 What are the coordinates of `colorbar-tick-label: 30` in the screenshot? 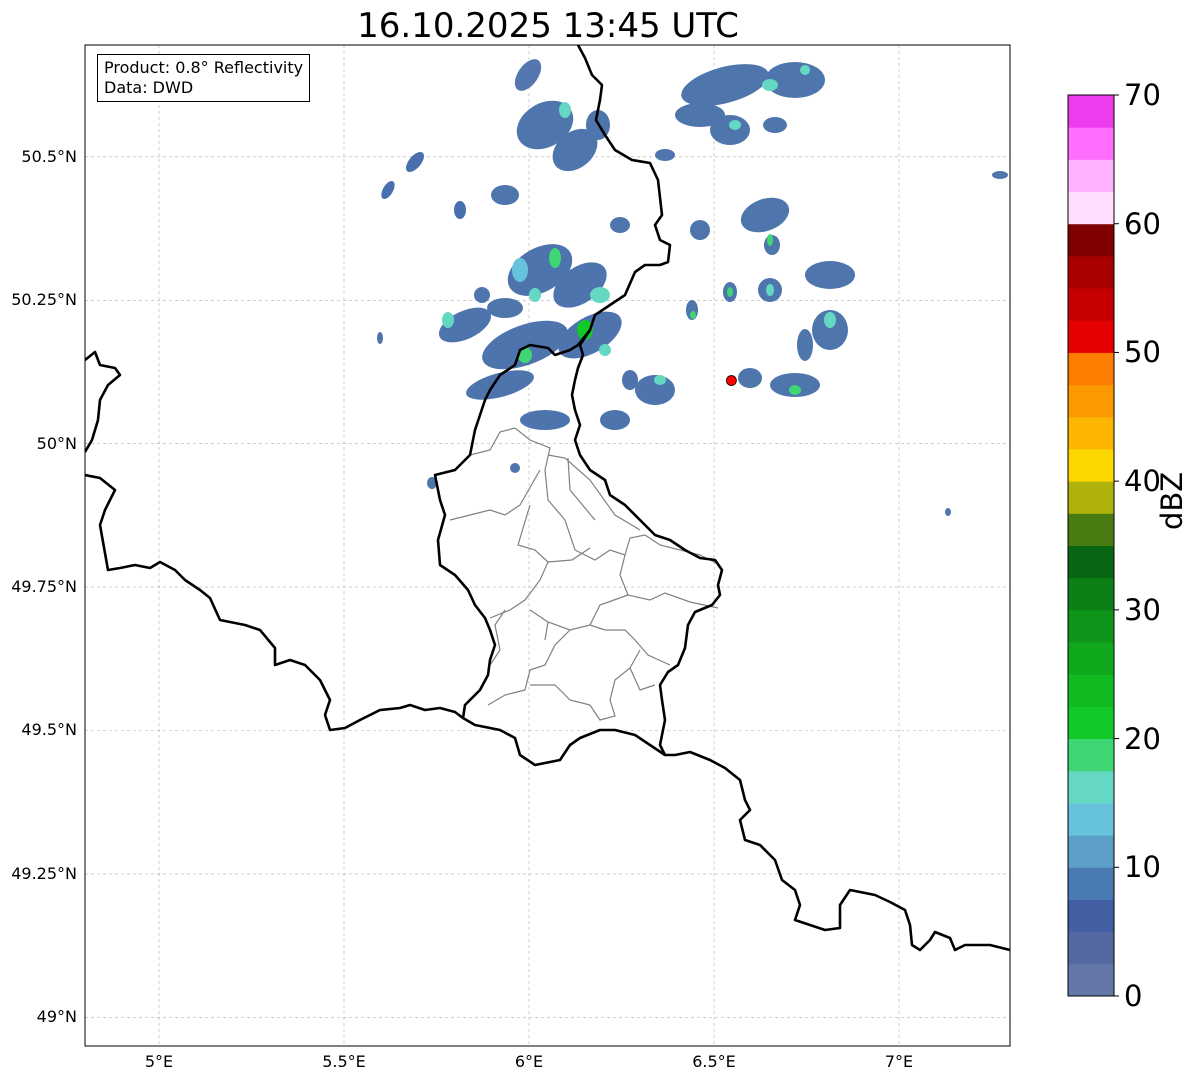 It's located at (1142, 609).